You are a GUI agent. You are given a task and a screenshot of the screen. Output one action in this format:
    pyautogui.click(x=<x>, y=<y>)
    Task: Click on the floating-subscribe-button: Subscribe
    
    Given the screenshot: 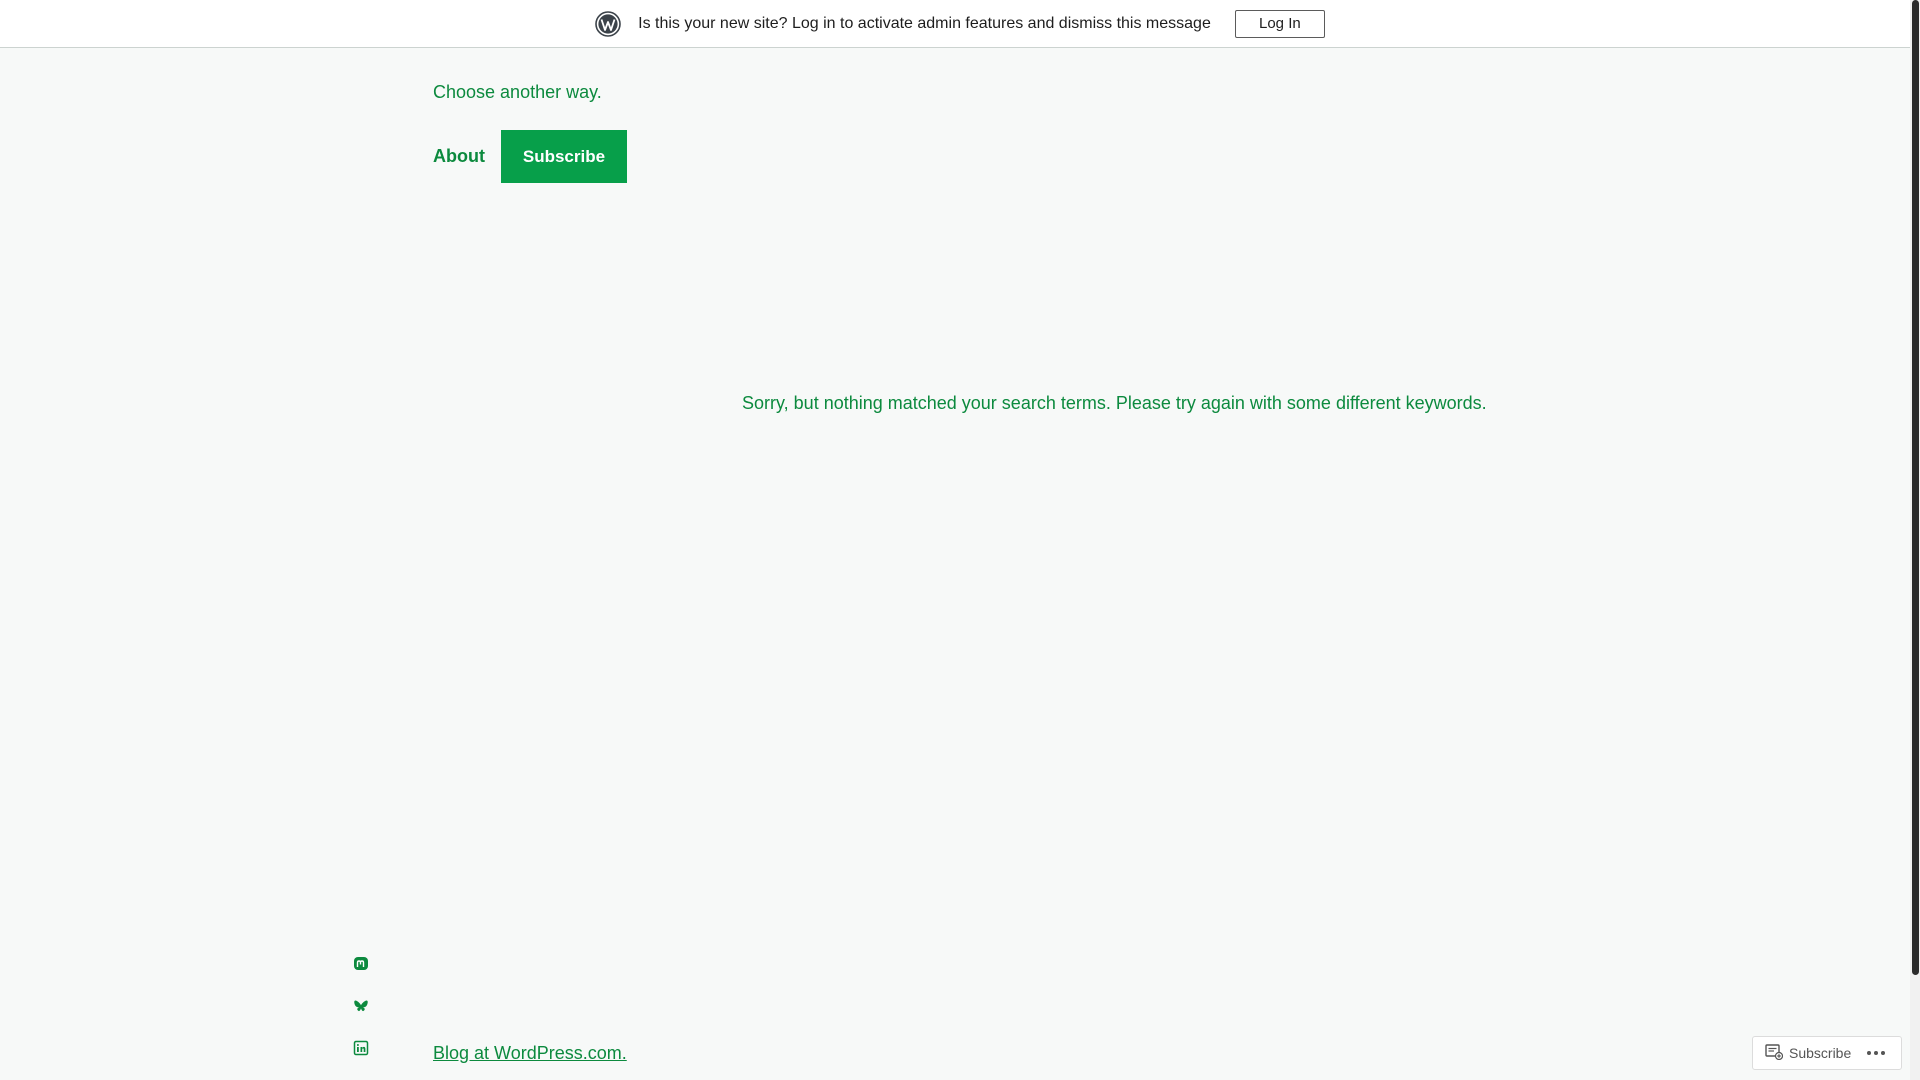 What is the action you would take?
    pyautogui.click(x=1802, y=1053)
    